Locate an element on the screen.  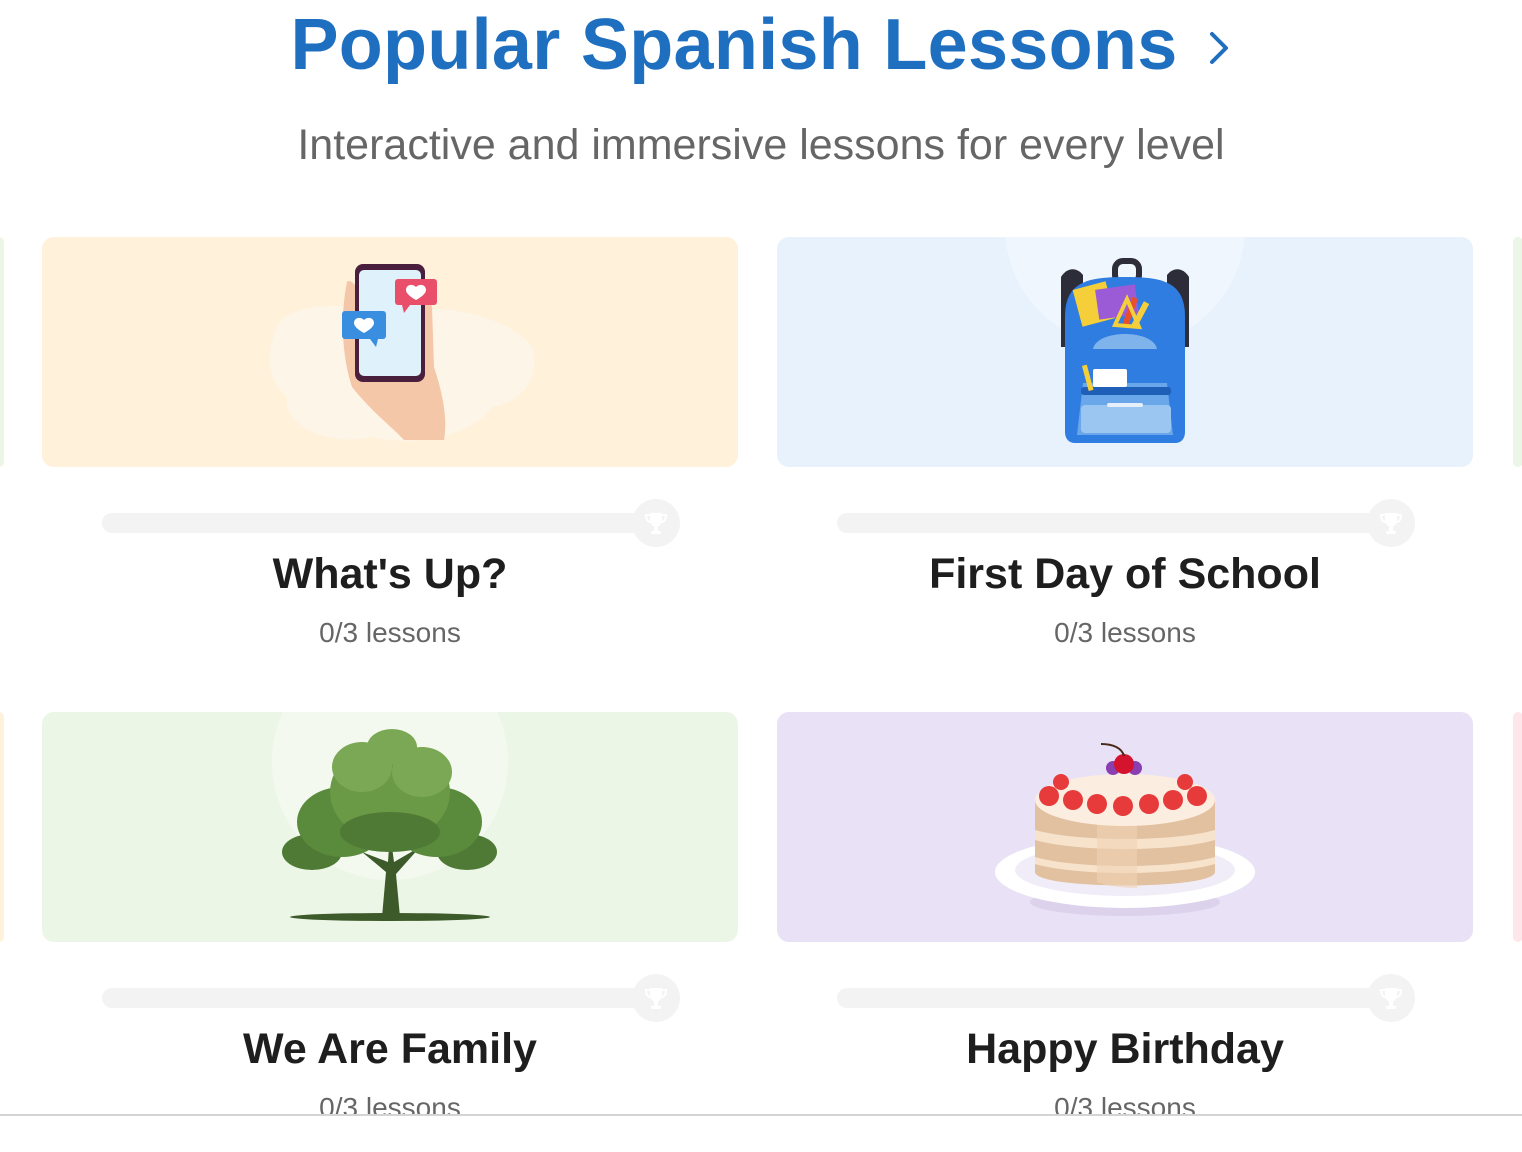
lesson-title: Happy Birthday is located at coordinates (1125, 1049).